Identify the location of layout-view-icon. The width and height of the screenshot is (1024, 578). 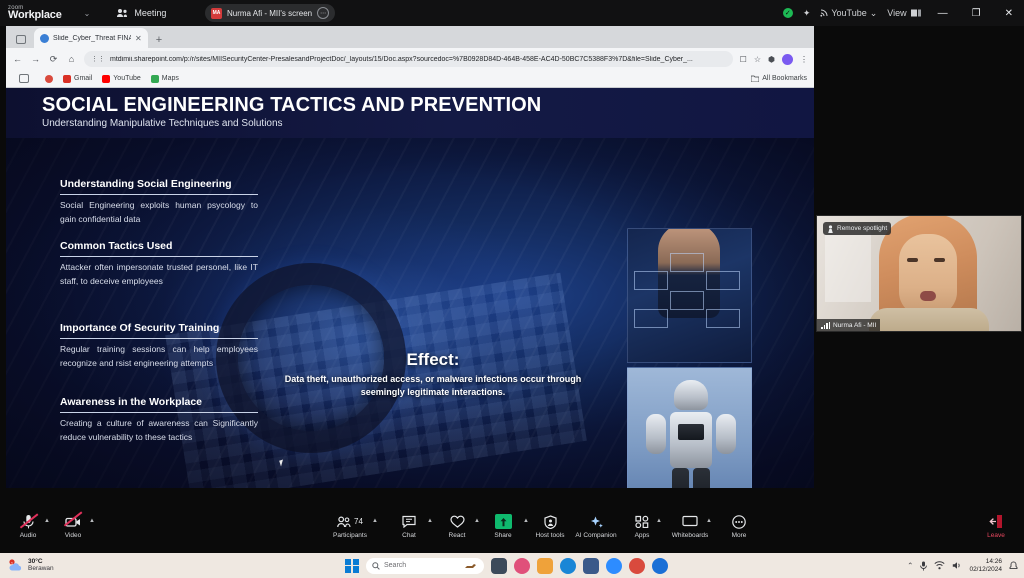
(915, 13).